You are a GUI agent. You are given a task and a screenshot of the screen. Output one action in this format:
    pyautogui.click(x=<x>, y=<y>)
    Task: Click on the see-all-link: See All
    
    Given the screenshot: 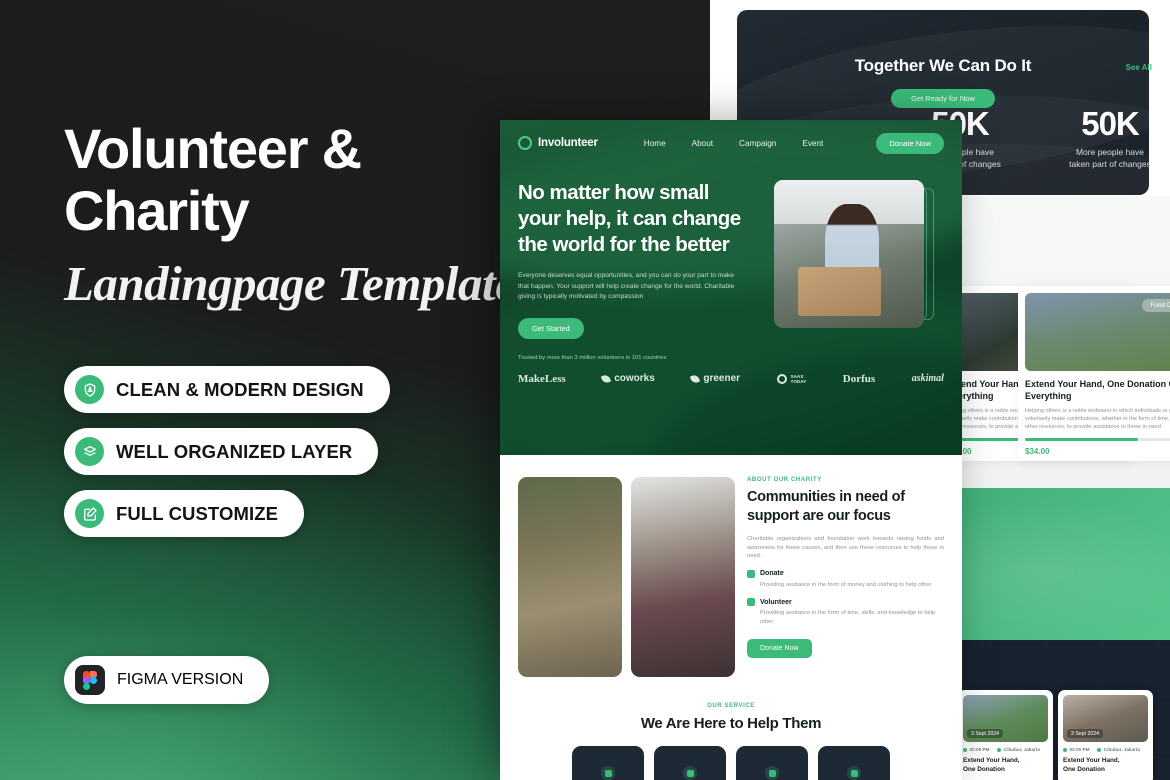 What is the action you would take?
    pyautogui.click(x=1139, y=67)
    